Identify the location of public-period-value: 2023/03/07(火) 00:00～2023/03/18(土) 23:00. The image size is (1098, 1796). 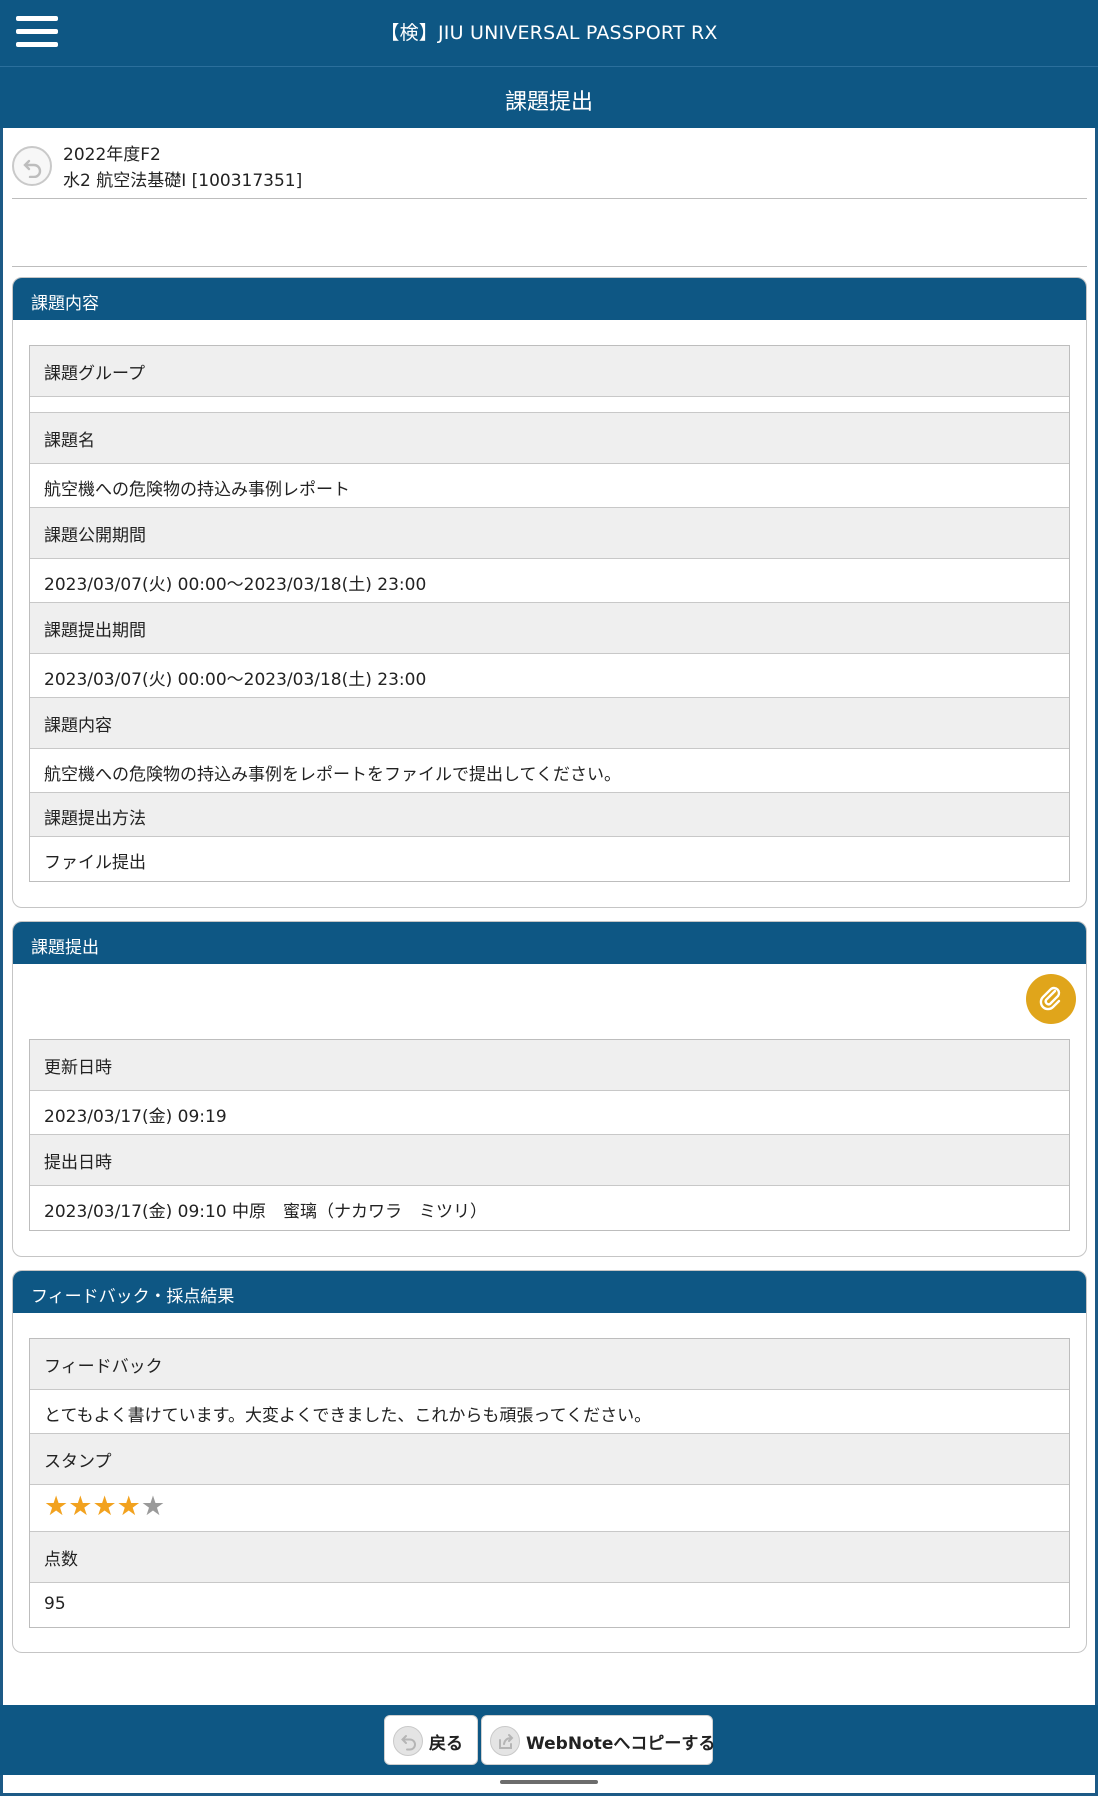
(549, 581).